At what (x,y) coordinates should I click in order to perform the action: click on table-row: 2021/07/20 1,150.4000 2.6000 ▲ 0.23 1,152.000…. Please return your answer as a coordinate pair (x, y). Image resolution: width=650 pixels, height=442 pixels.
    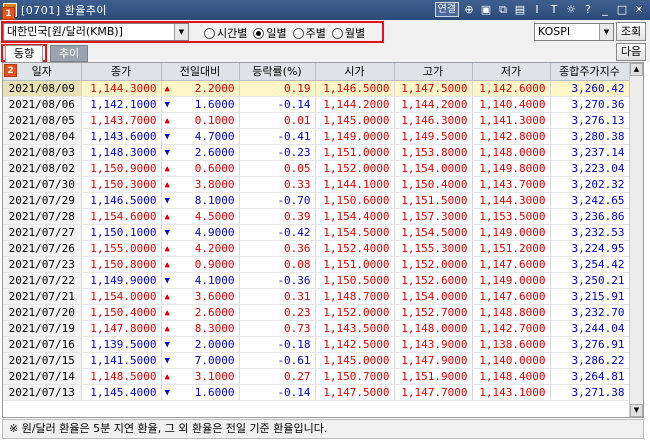
    Looking at the image, I should click on (316, 312).